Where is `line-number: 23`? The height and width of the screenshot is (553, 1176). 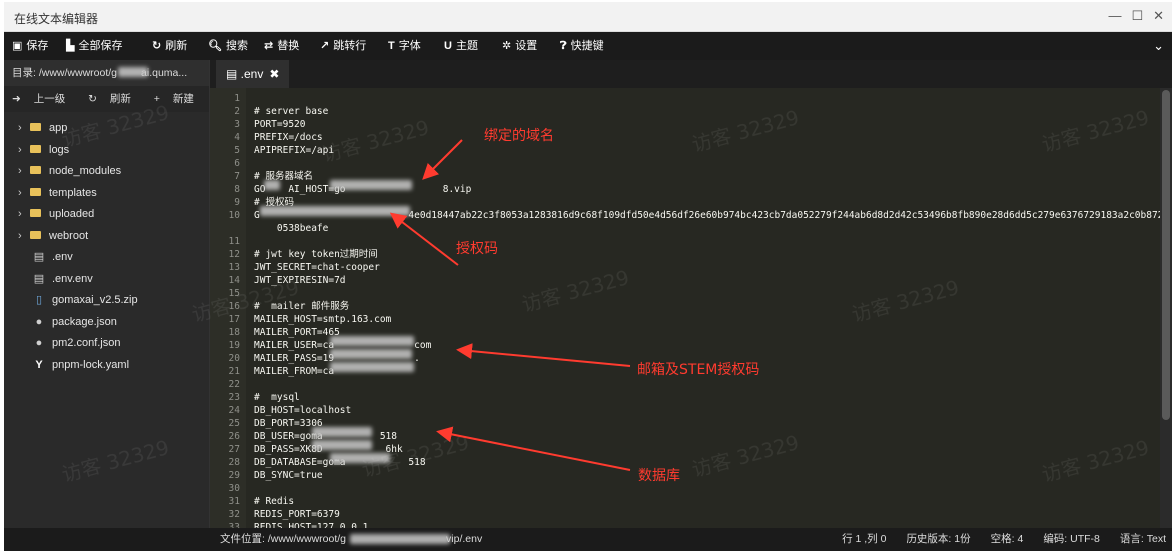
line-number: 23 is located at coordinates (234, 397).